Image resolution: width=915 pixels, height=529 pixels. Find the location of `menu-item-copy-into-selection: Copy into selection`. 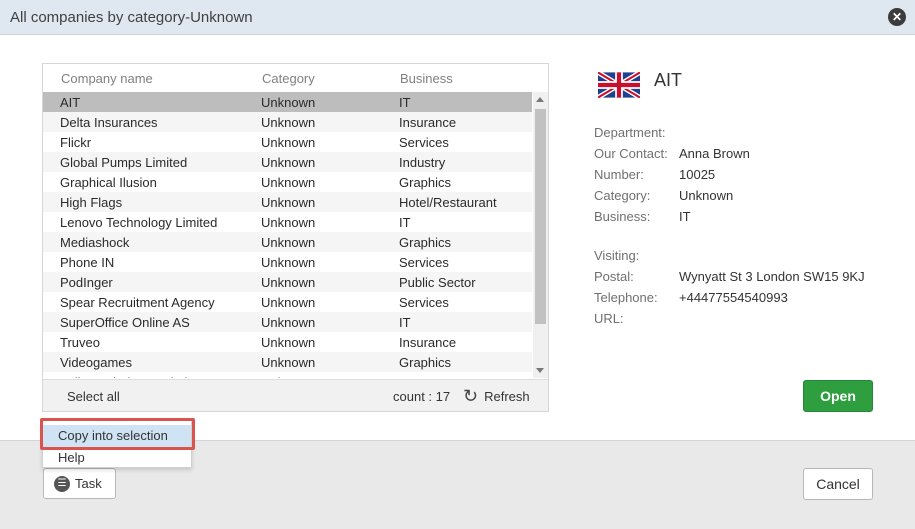

menu-item-copy-into-selection: Copy into selection is located at coordinates (117, 436).